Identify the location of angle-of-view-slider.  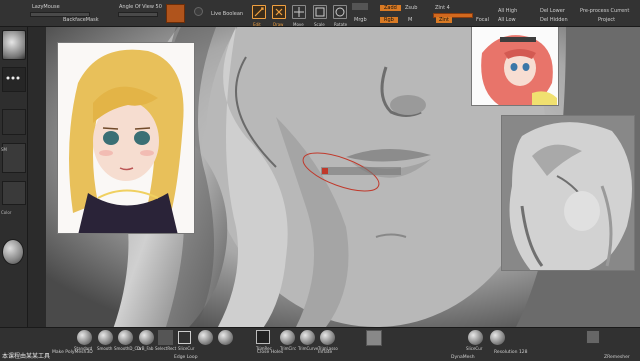
(138, 14).